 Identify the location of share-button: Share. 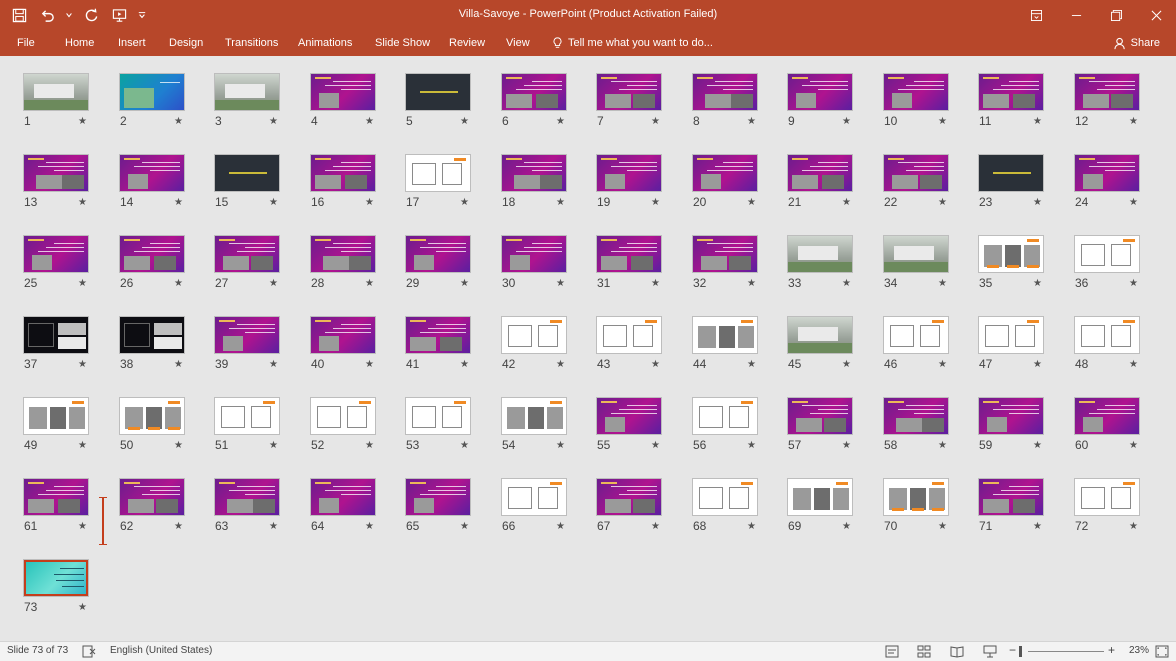
(1137, 43).